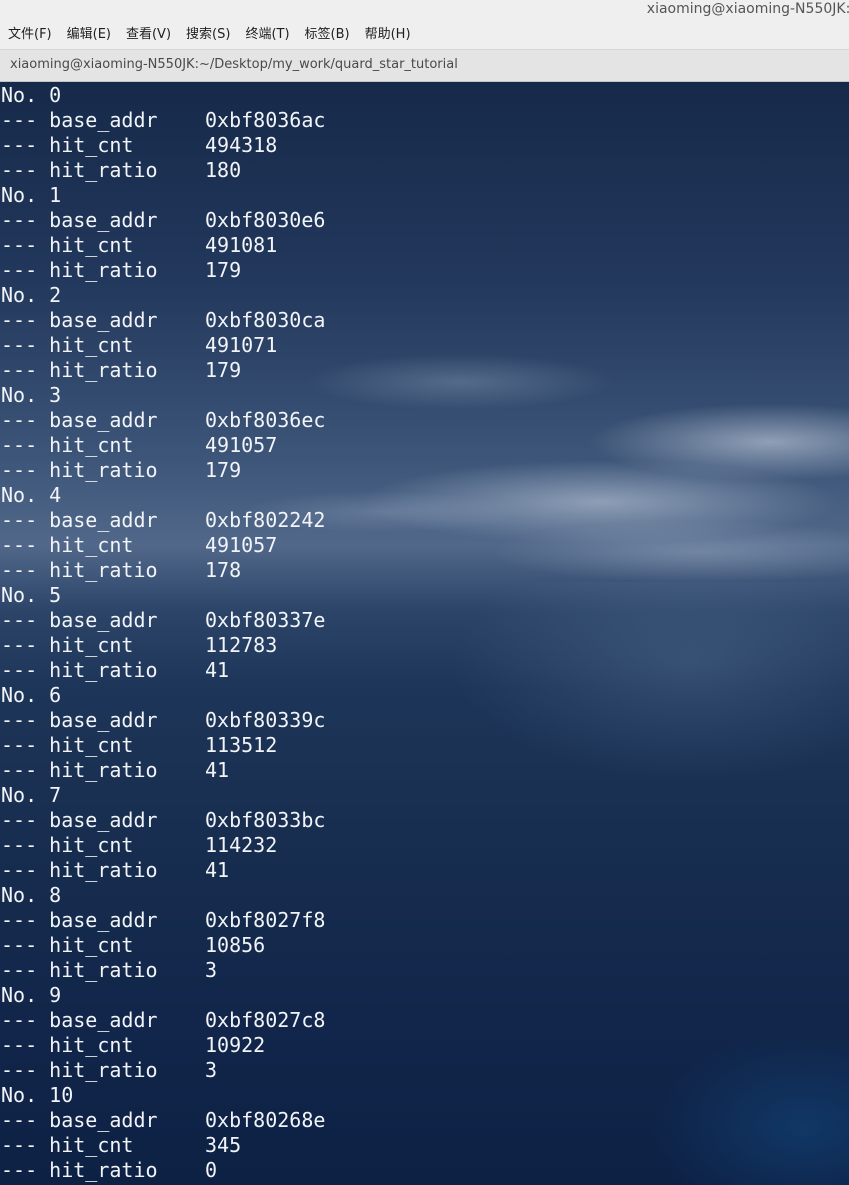 The width and height of the screenshot is (849, 1185). Describe the element at coordinates (31, 895) in the screenshot. I see `entry-header: No. 8` at that location.